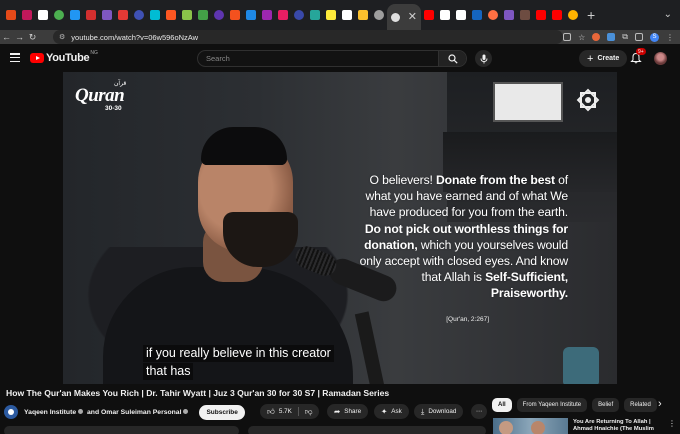 This screenshot has height=434, width=680. What do you see at coordinates (244, 146) in the screenshot?
I see `speaker-cap` at bounding box center [244, 146].